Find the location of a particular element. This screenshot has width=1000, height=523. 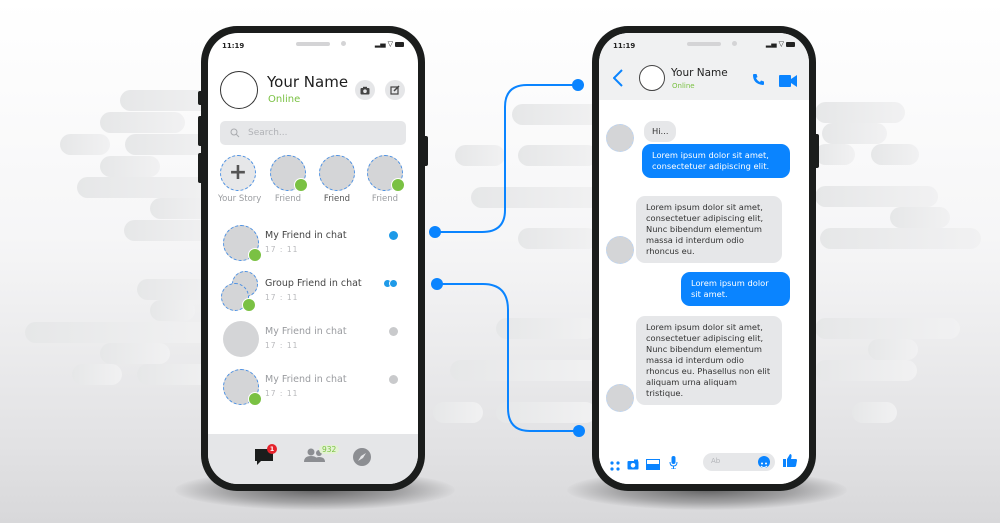

tab-chats: 1 is located at coordinates (265, 455).